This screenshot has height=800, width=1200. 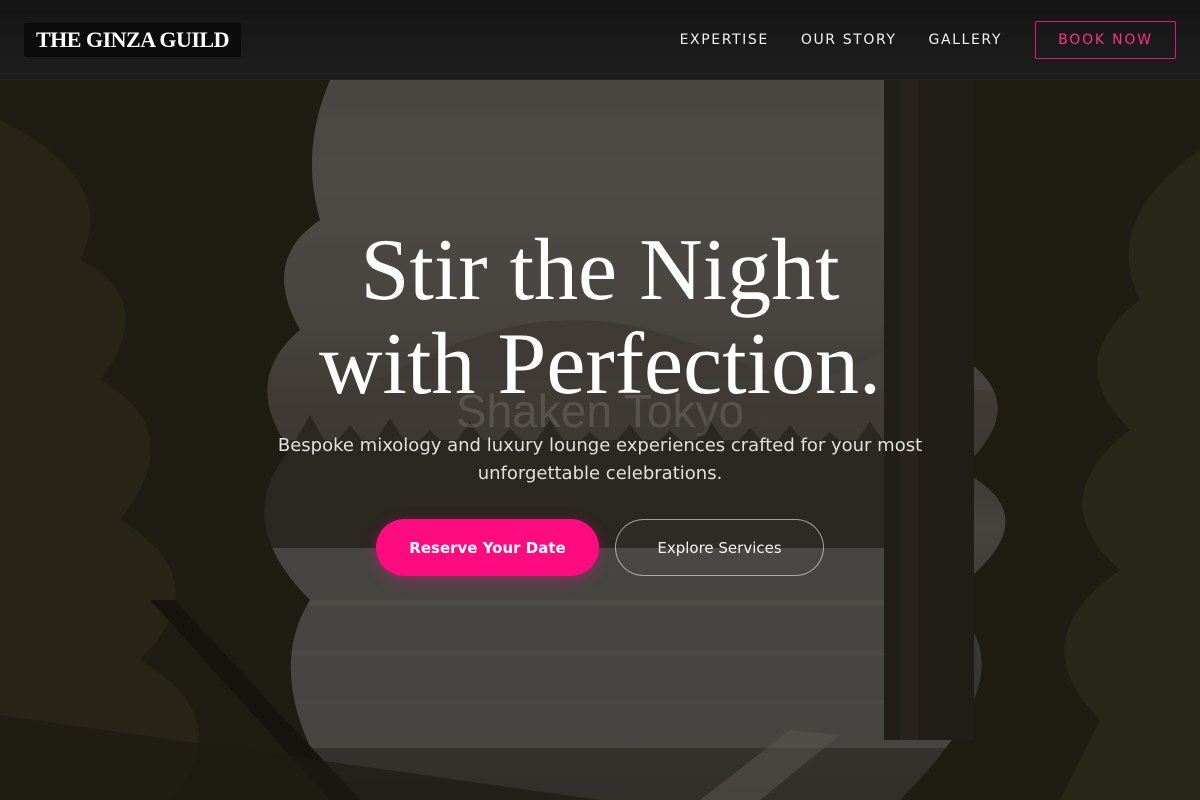 What do you see at coordinates (600, 270) in the screenshot?
I see `headline-line-1: Stir the Night` at bounding box center [600, 270].